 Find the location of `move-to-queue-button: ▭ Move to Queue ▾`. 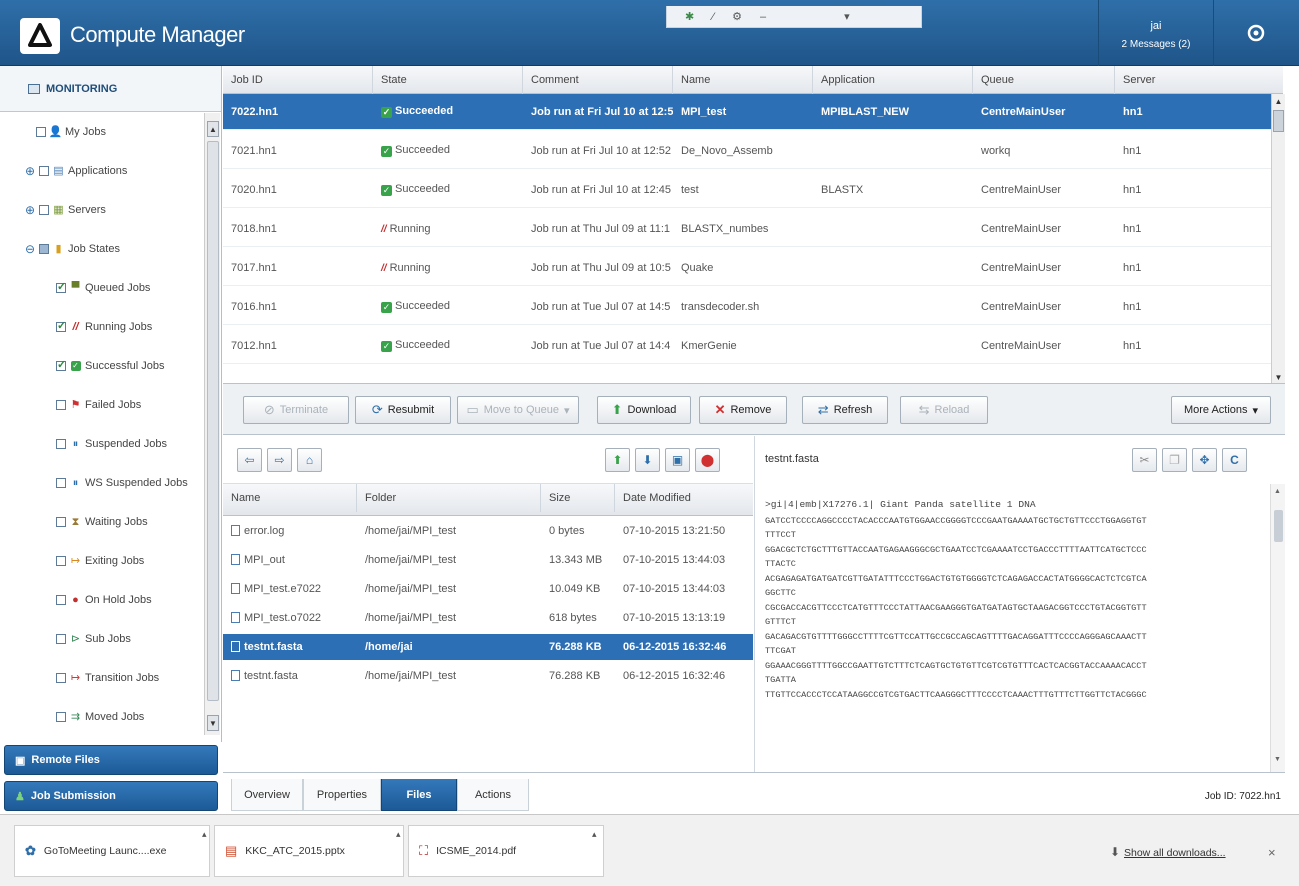

move-to-queue-button: ▭ Move to Queue ▾ is located at coordinates (518, 410).